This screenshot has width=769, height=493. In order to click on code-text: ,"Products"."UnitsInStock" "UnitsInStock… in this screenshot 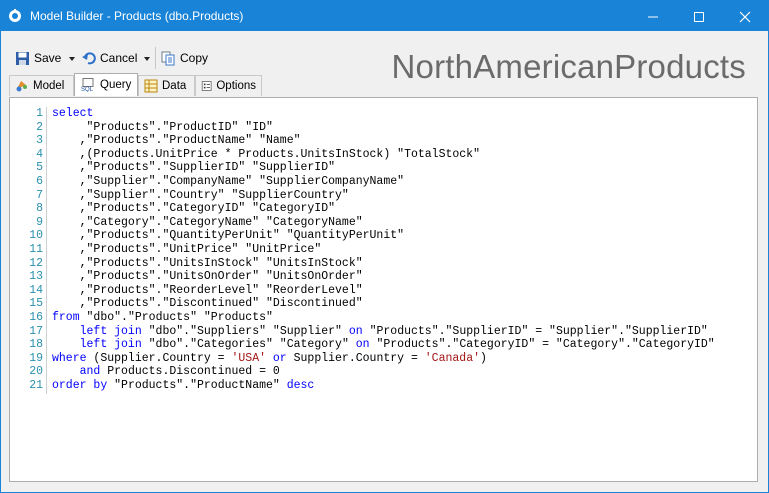, I will do `click(207, 263)`.